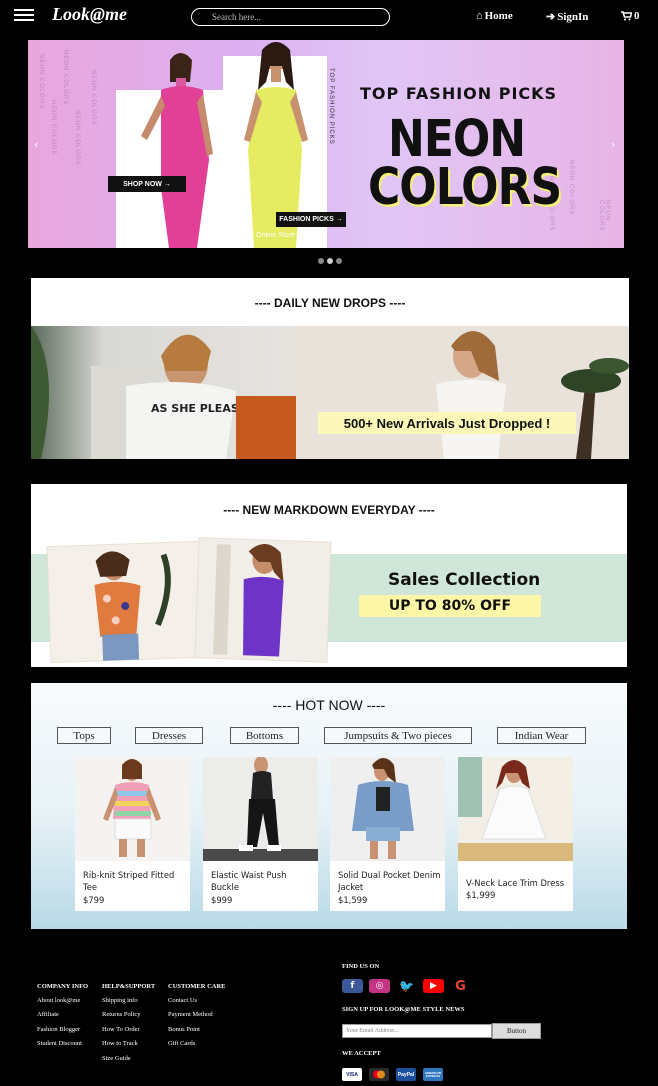  What do you see at coordinates (479, 16) in the screenshot?
I see `home-icon: ⌂` at bounding box center [479, 16].